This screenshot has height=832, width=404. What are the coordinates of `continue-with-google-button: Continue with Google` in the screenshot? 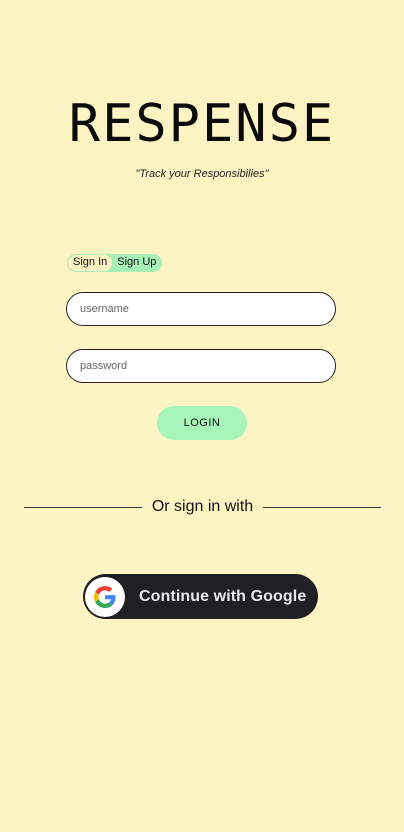 It's located at (200, 596).